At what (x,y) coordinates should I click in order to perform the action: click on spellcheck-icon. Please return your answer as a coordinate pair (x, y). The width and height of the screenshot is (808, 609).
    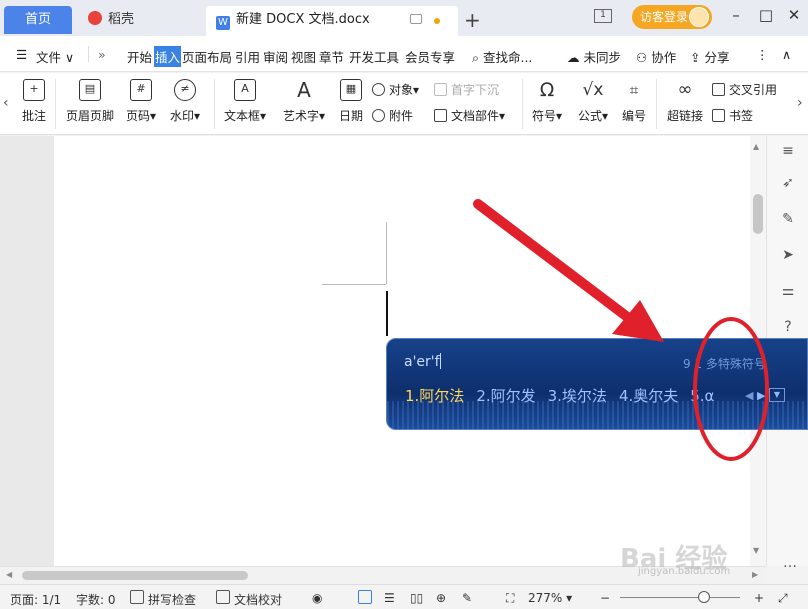
    Looking at the image, I should click on (137, 597).